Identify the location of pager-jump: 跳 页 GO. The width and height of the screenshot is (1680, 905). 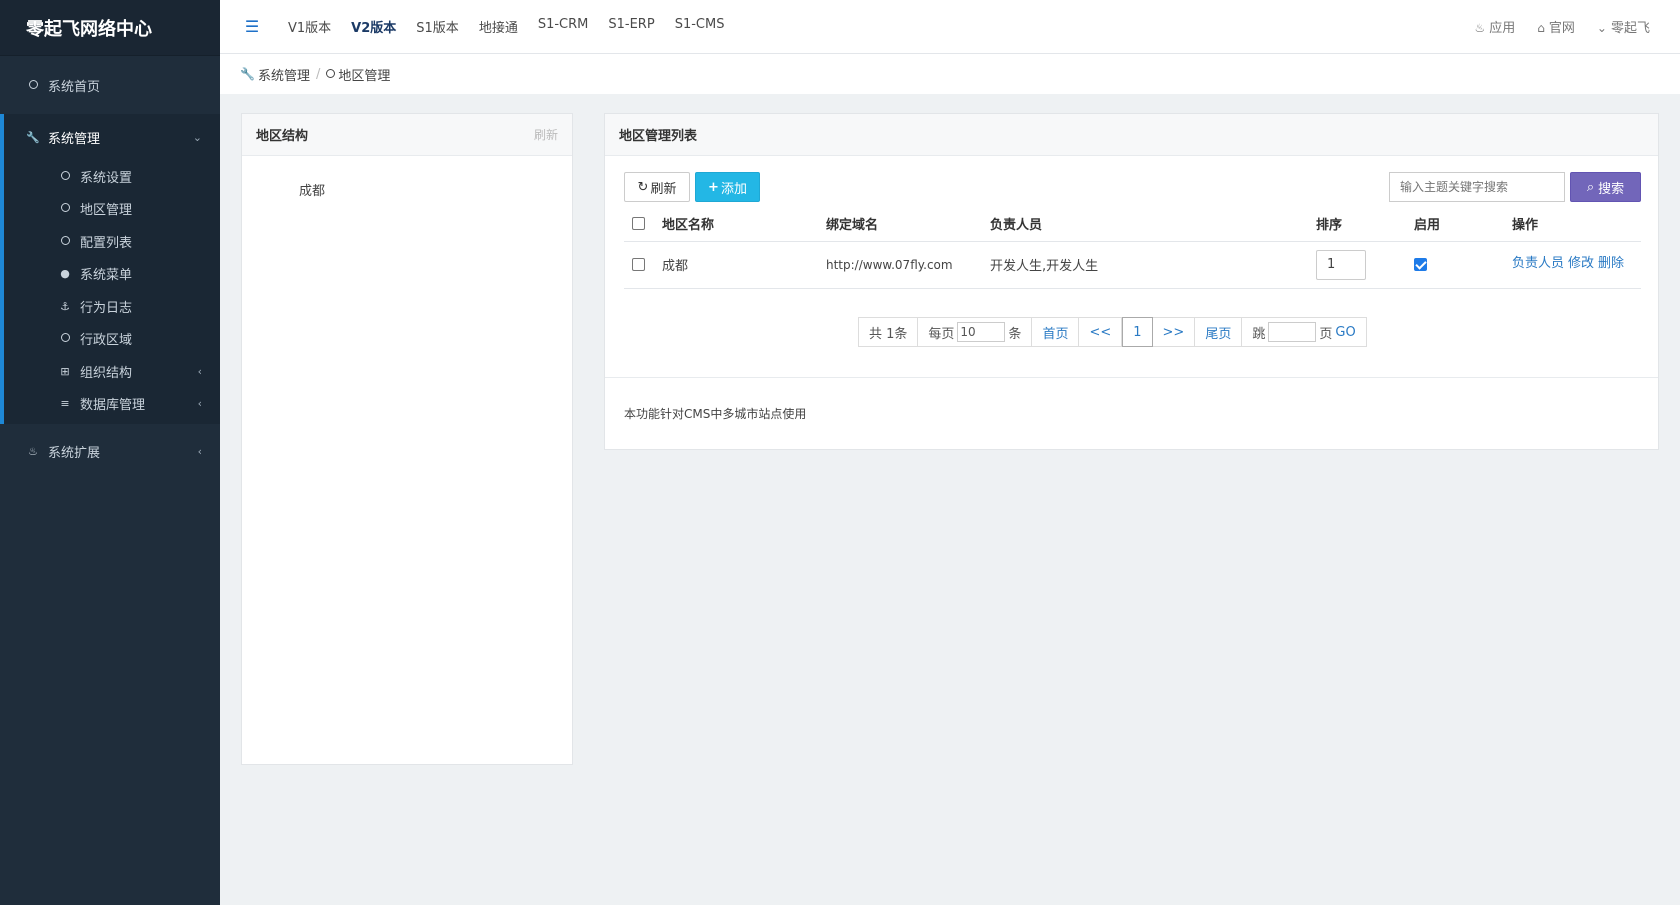
(1303, 332).